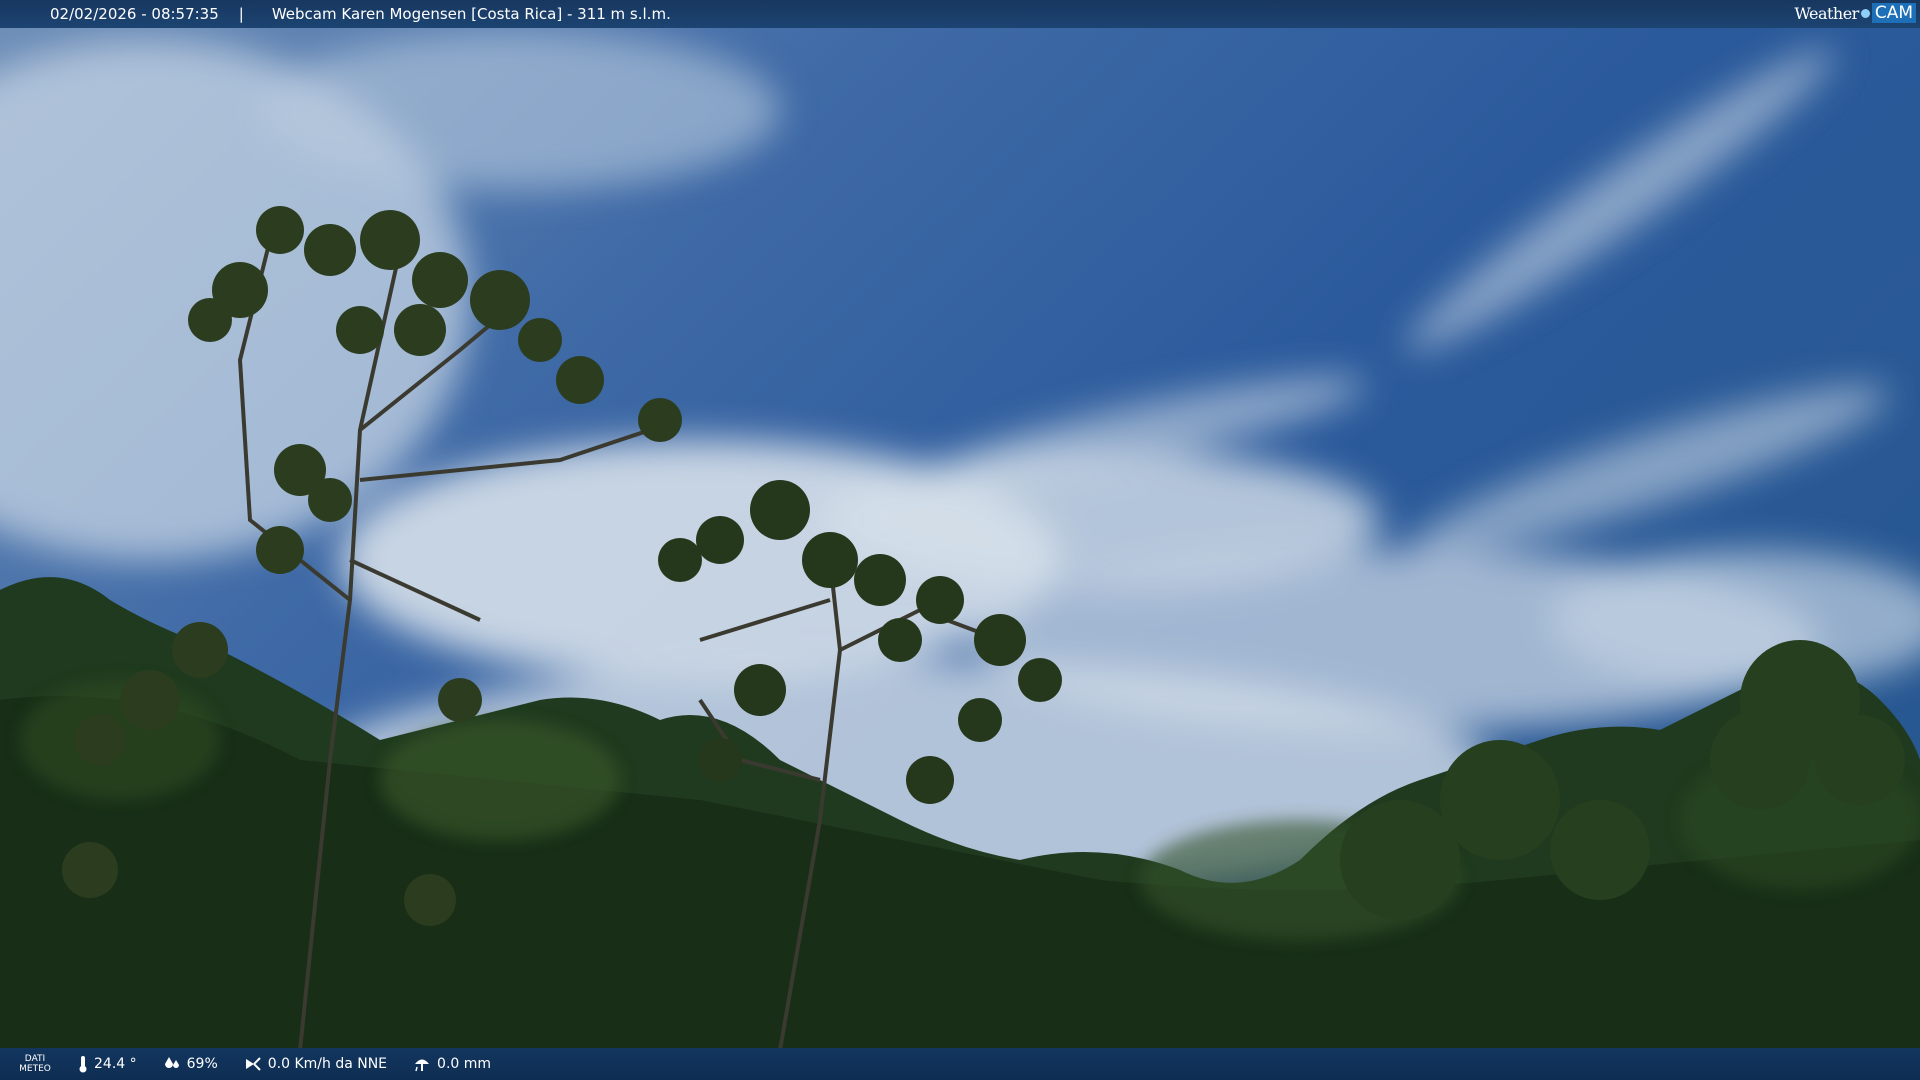 This screenshot has height=1080, width=1920. I want to click on temperature-value: 24.4 °, so click(115, 1064).